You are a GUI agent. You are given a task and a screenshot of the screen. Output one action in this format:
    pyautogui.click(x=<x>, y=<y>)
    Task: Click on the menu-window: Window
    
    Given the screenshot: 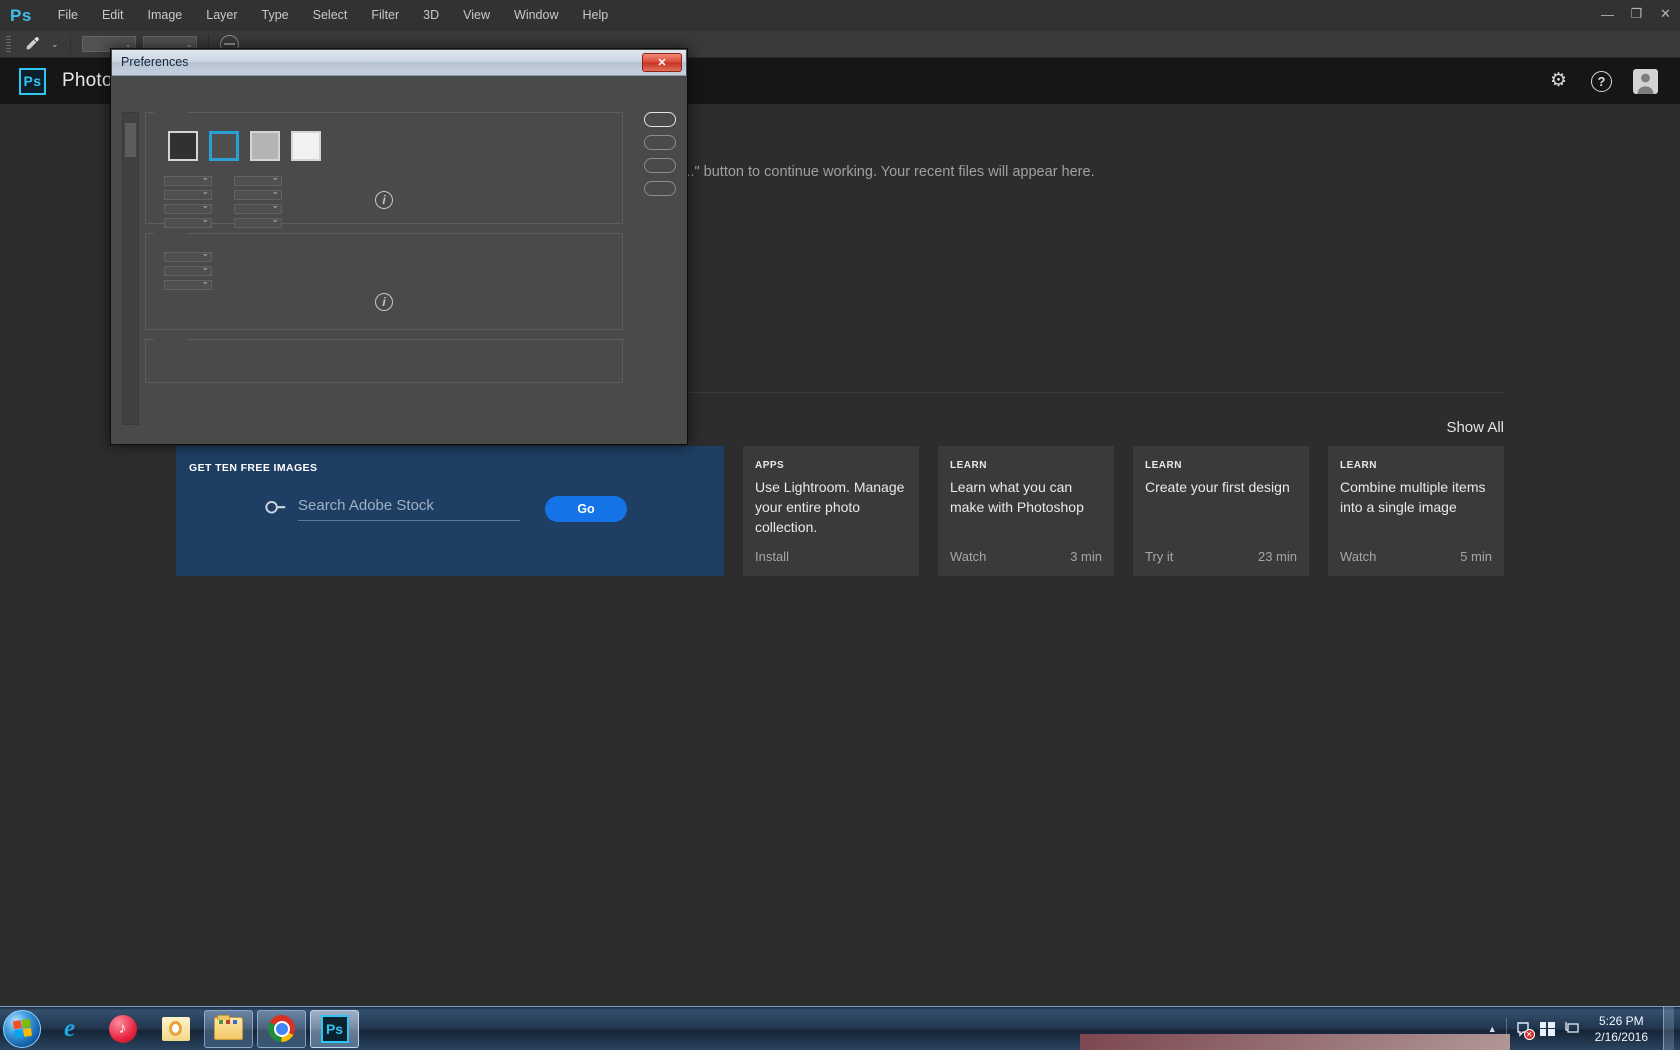 What is the action you would take?
    pyautogui.click(x=536, y=15)
    